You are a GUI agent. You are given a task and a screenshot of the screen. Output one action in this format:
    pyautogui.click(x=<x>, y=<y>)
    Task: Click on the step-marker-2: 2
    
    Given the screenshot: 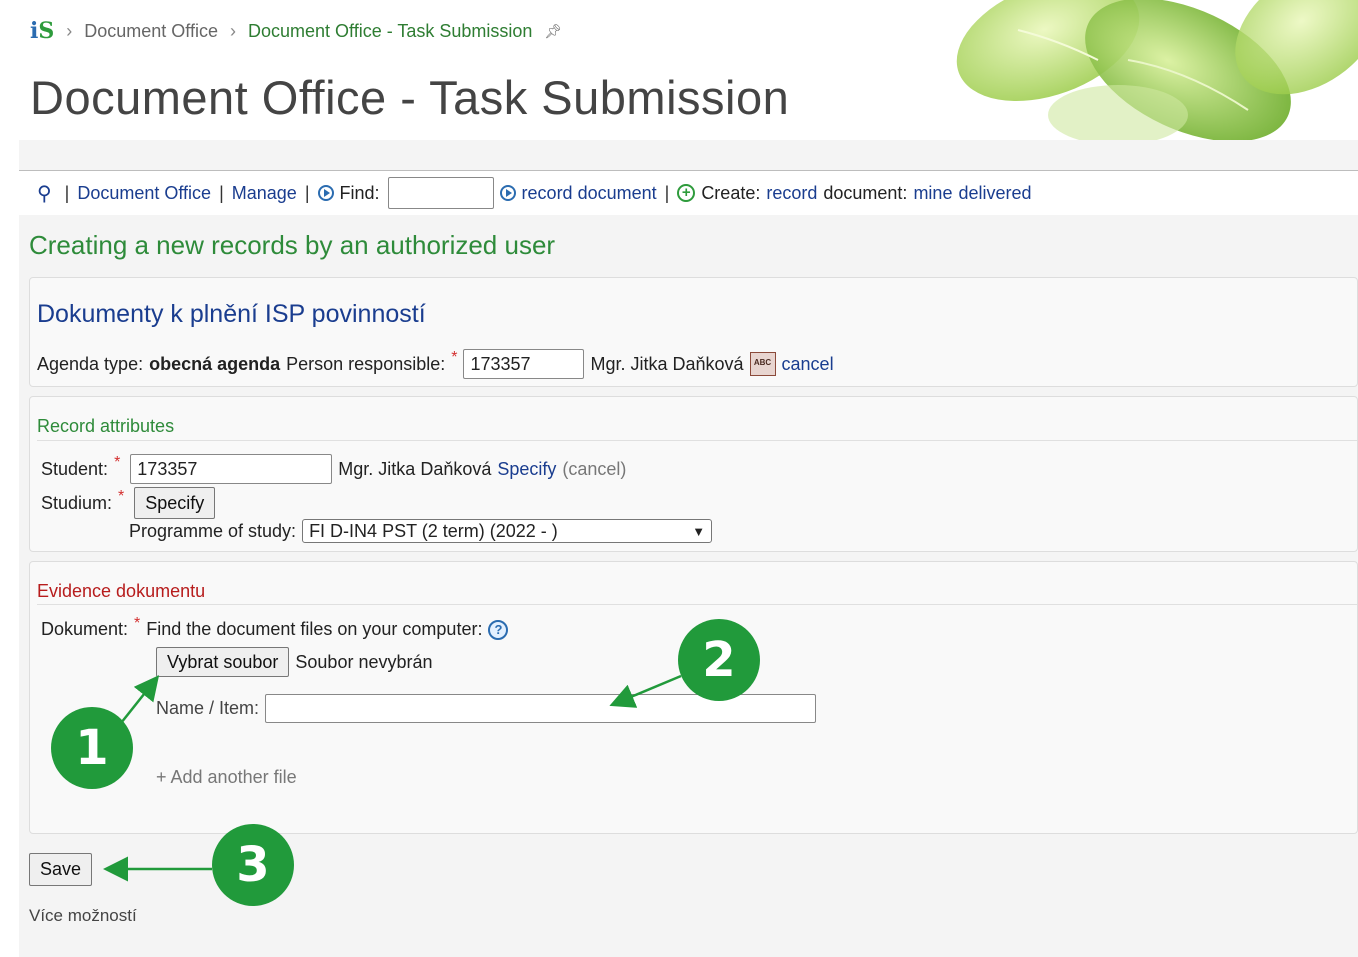 What is the action you would take?
    pyautogui.click(x=719, y=660)
    